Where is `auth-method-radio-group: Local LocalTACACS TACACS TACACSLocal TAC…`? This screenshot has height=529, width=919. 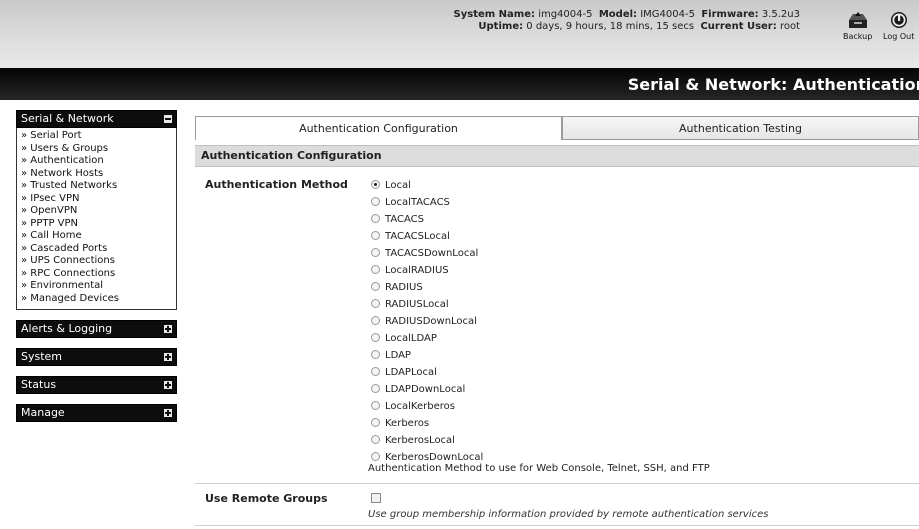
auth-method-radio-group: Local LocalTACACS TACACS TACACSLocal TAC… is located at coordinates (427, 321).